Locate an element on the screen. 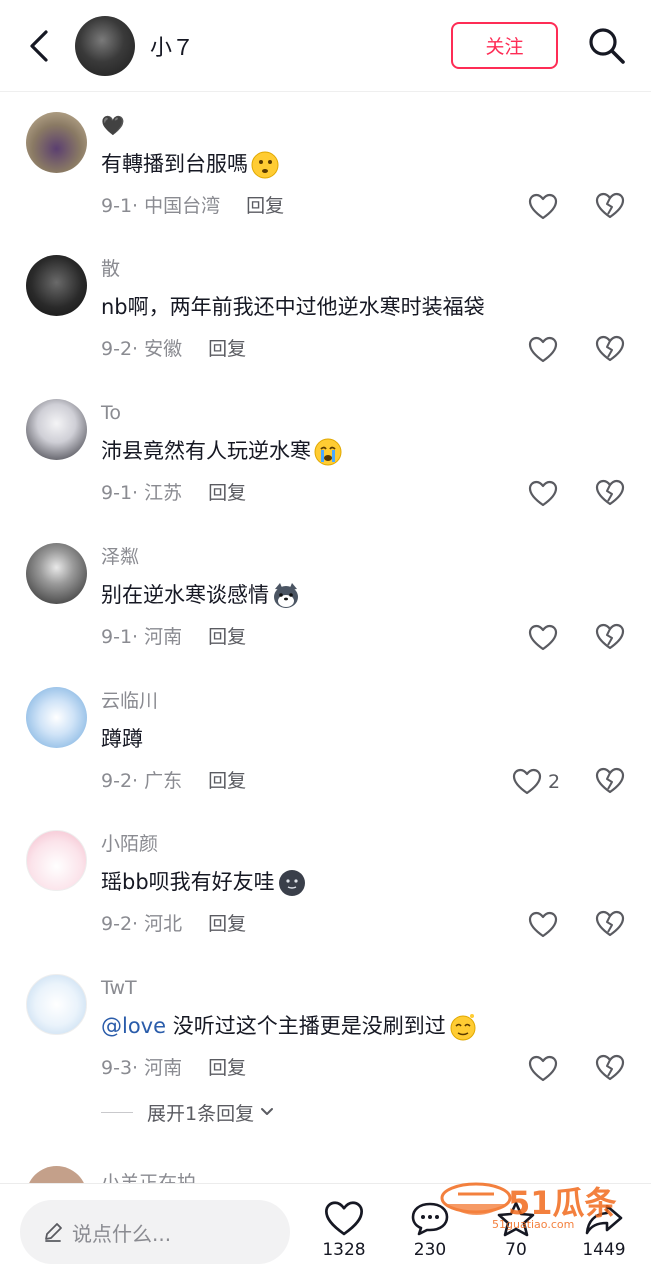 This screenshot has width=651, height=1280. watermark-site: 51guatiao.com is located at coordinates (533, 1224).